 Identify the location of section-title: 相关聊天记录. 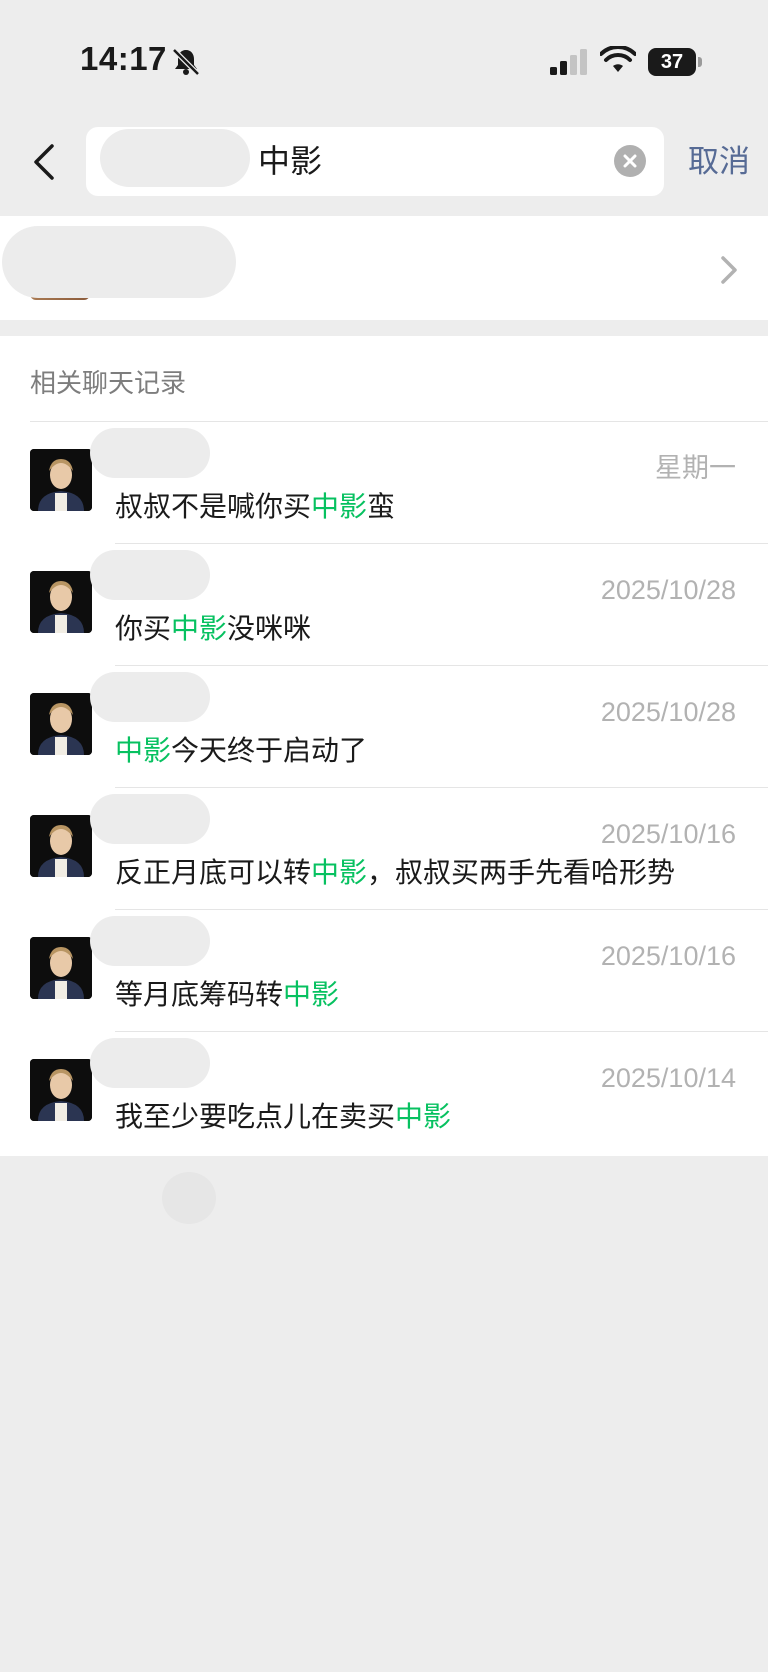
(108, 384).